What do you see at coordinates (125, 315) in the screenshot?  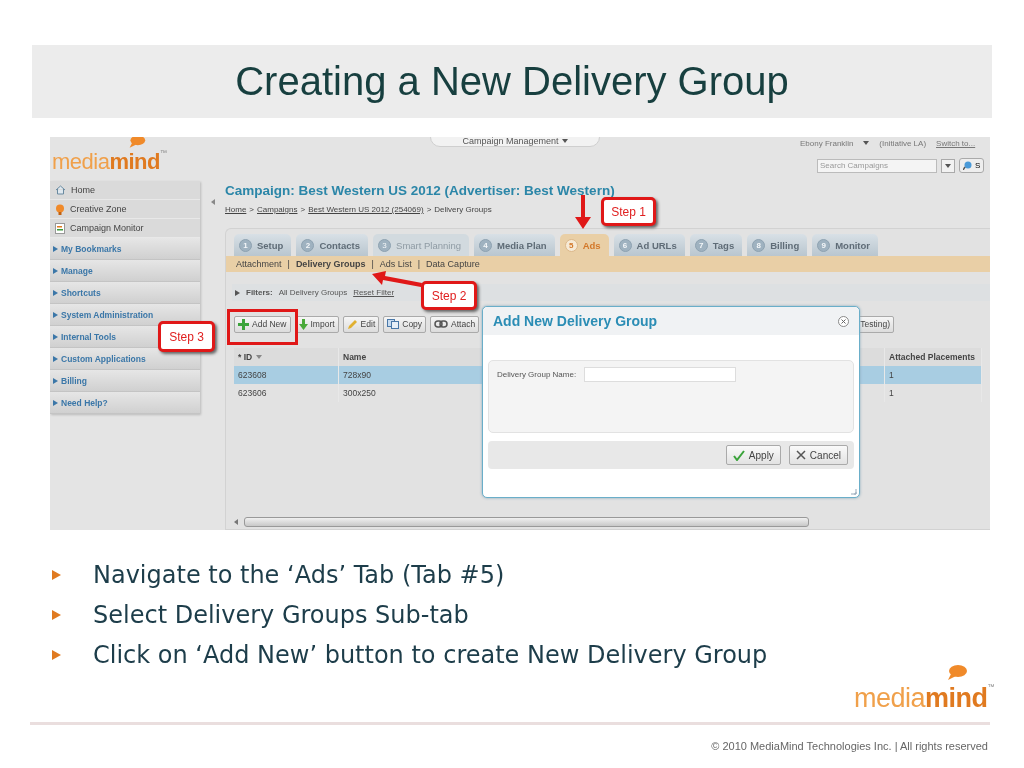 I see `sidebar-section: System Administration` at bounding box center [125, 315].